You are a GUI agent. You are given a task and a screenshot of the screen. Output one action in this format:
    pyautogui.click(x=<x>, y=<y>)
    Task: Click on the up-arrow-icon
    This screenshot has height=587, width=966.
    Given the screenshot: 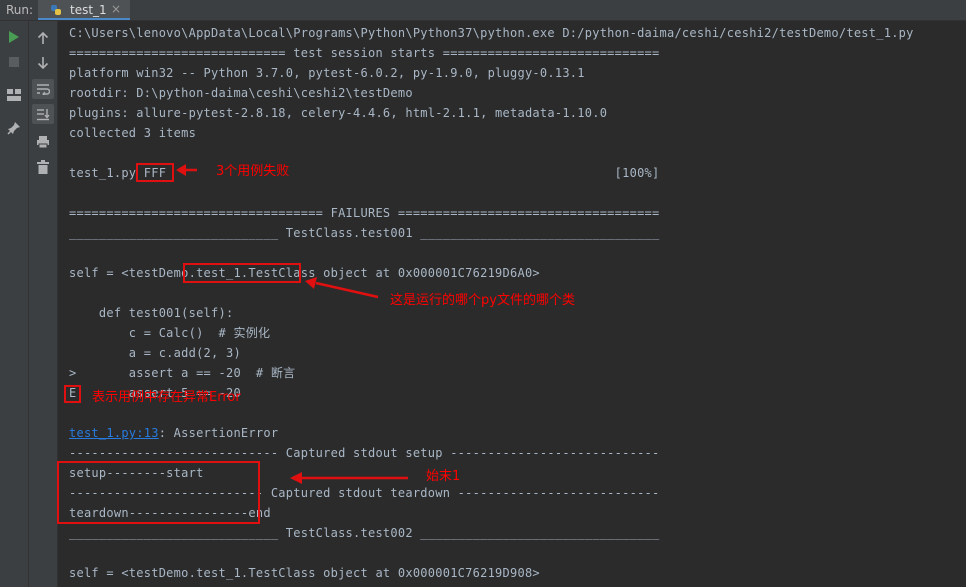 What is the action you would take?
    pyautogui.click(x=43, y=38)
    